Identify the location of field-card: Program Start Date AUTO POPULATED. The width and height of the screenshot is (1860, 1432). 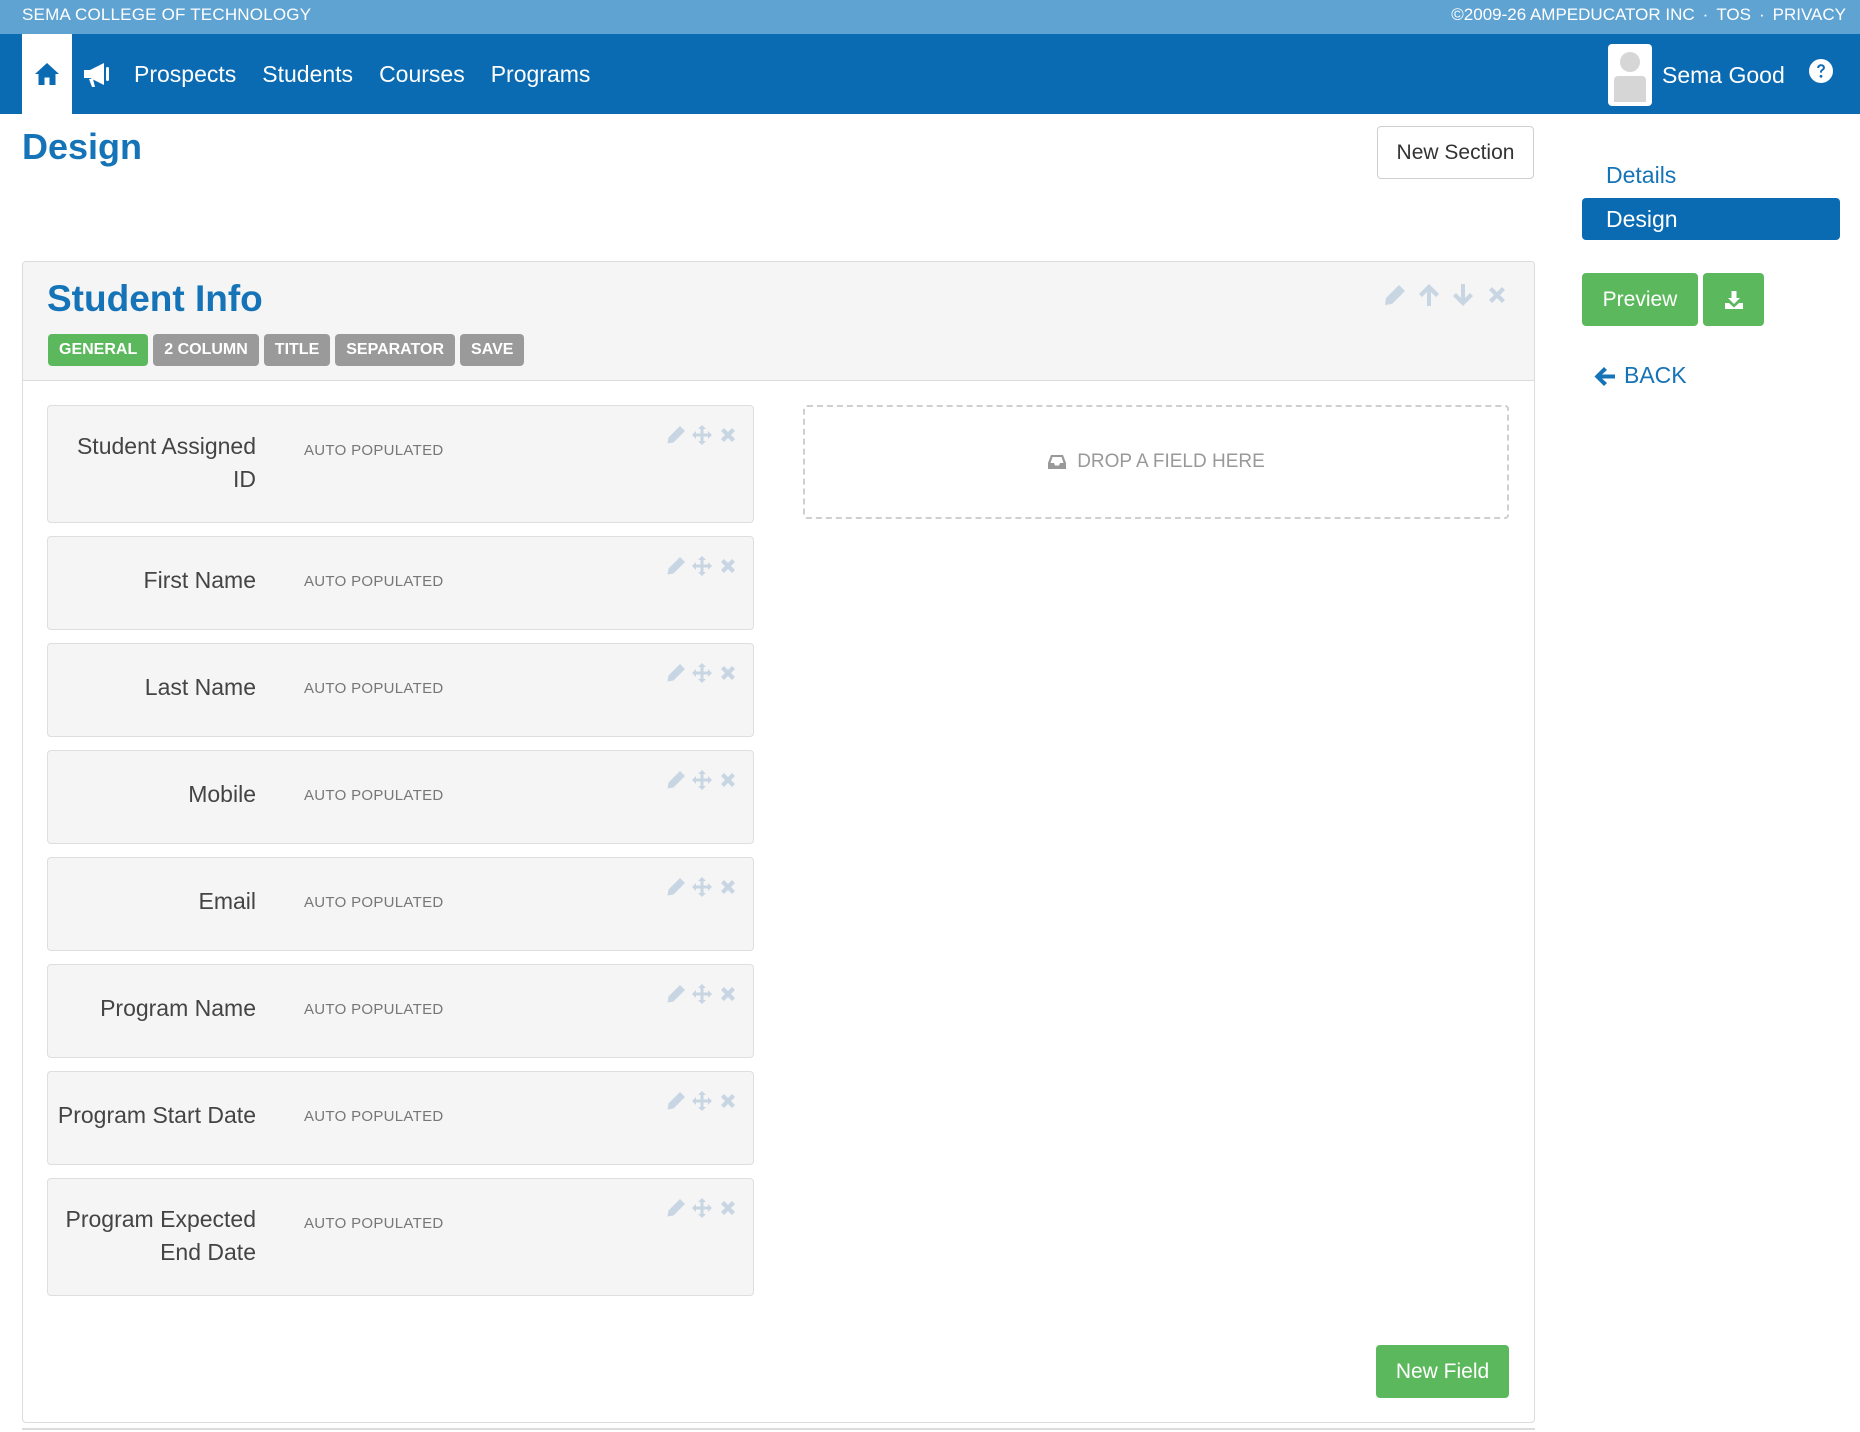
(400, 1118).